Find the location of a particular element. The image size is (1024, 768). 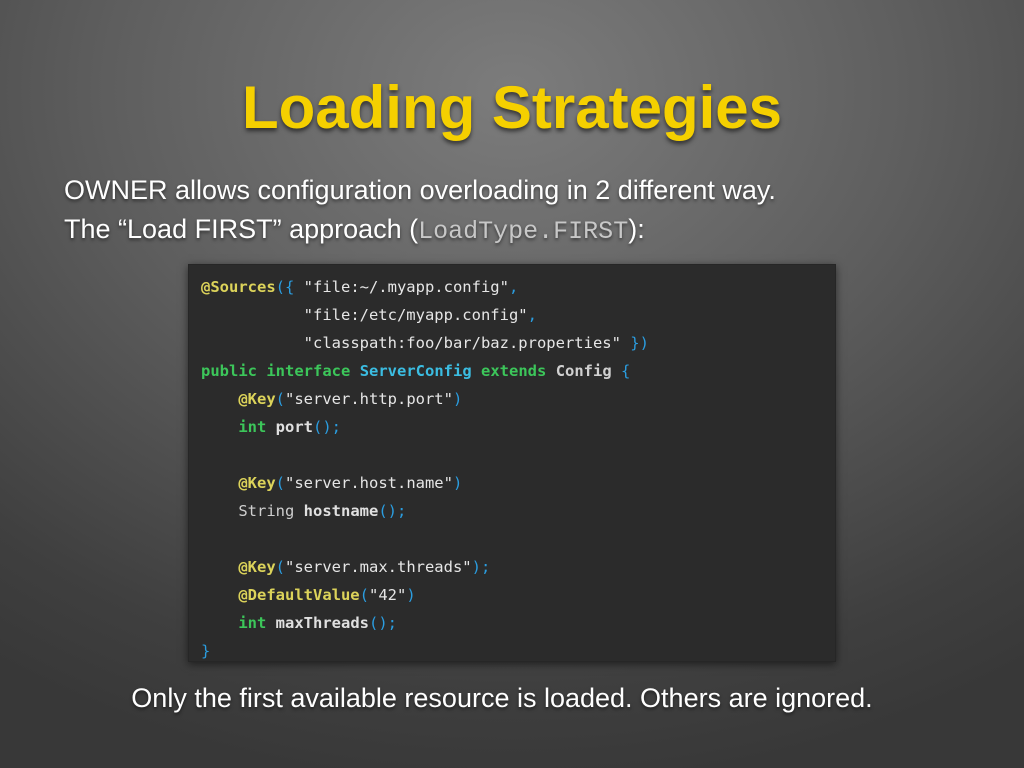

code-token-keyword: public is located at coordinates (229, 371).